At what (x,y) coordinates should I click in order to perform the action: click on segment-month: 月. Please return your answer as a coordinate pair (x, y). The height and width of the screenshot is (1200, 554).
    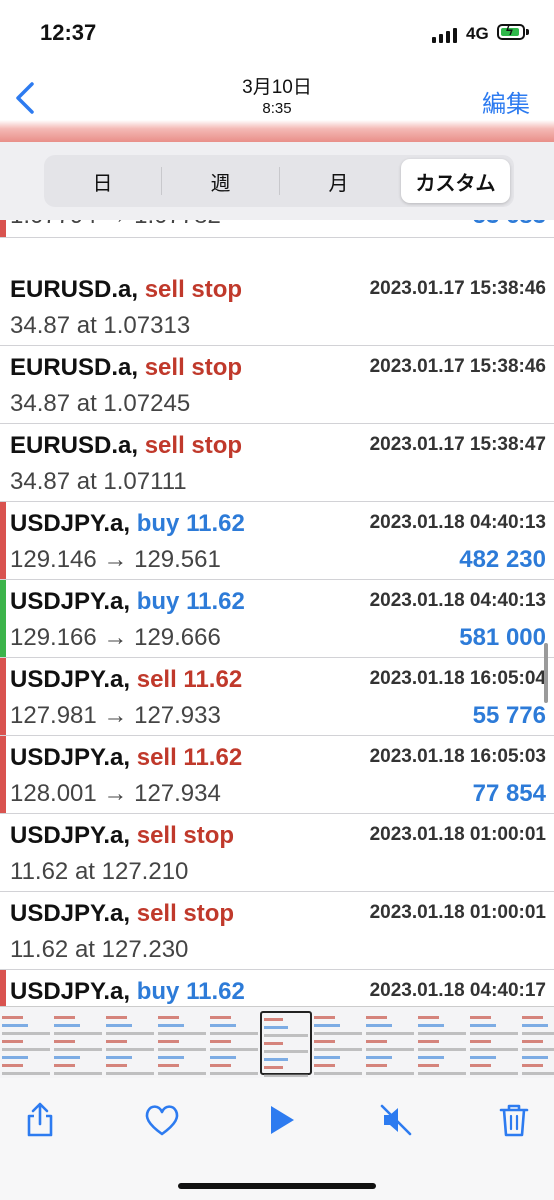
    Looking at the image, I should click on (338, 181).